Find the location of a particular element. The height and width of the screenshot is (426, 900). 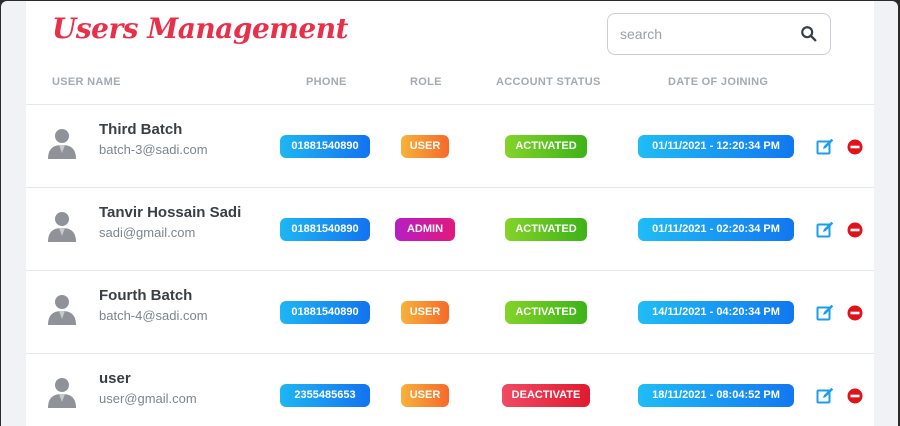

user-name: Third Batch is located at coordinates (141, 129).